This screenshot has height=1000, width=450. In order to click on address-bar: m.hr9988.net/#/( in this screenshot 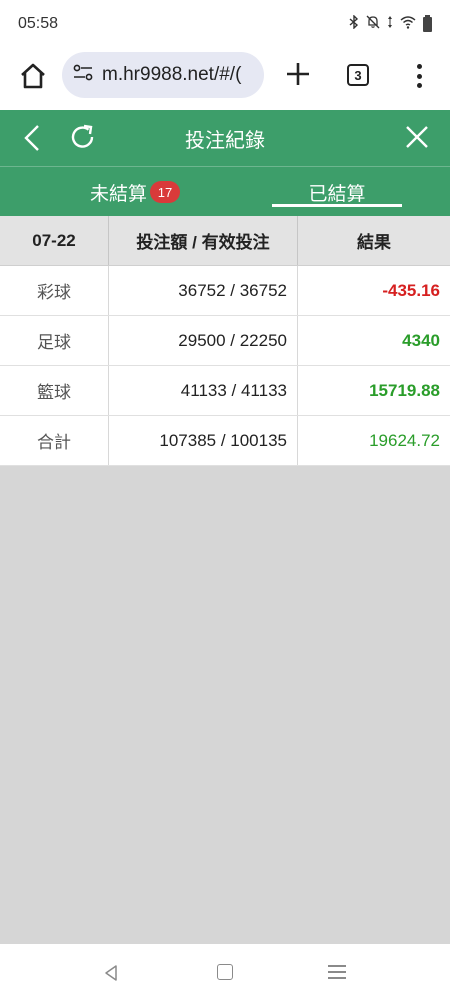, I will do `click(163, 75)`.